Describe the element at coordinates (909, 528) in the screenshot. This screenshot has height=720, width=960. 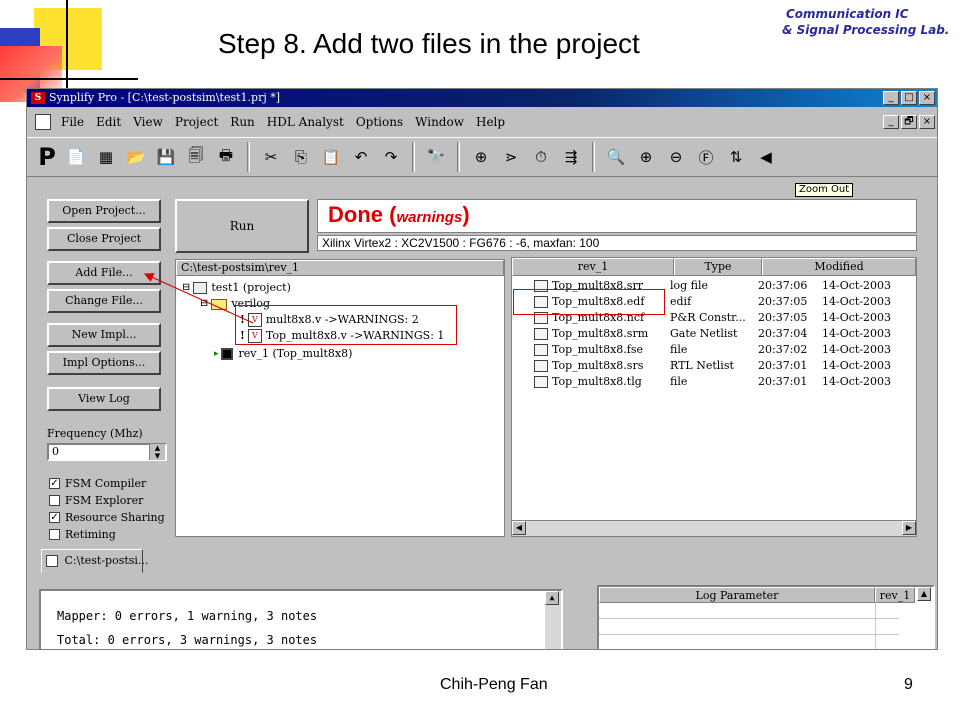
I see `scroll-right-icon: ▶` at that location.